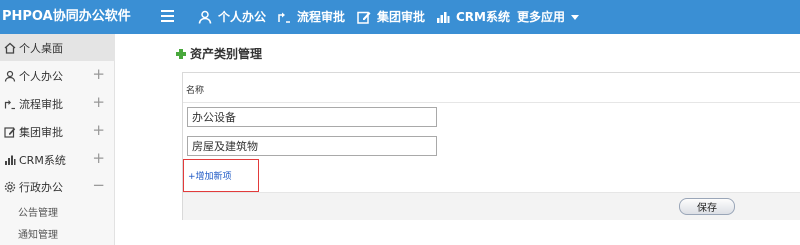 This screenshot has height=245, width=800. Describe the element at coordinates (41, 187) in the screenshot. I see `sidebar-item-label: 行政办公` at that location.